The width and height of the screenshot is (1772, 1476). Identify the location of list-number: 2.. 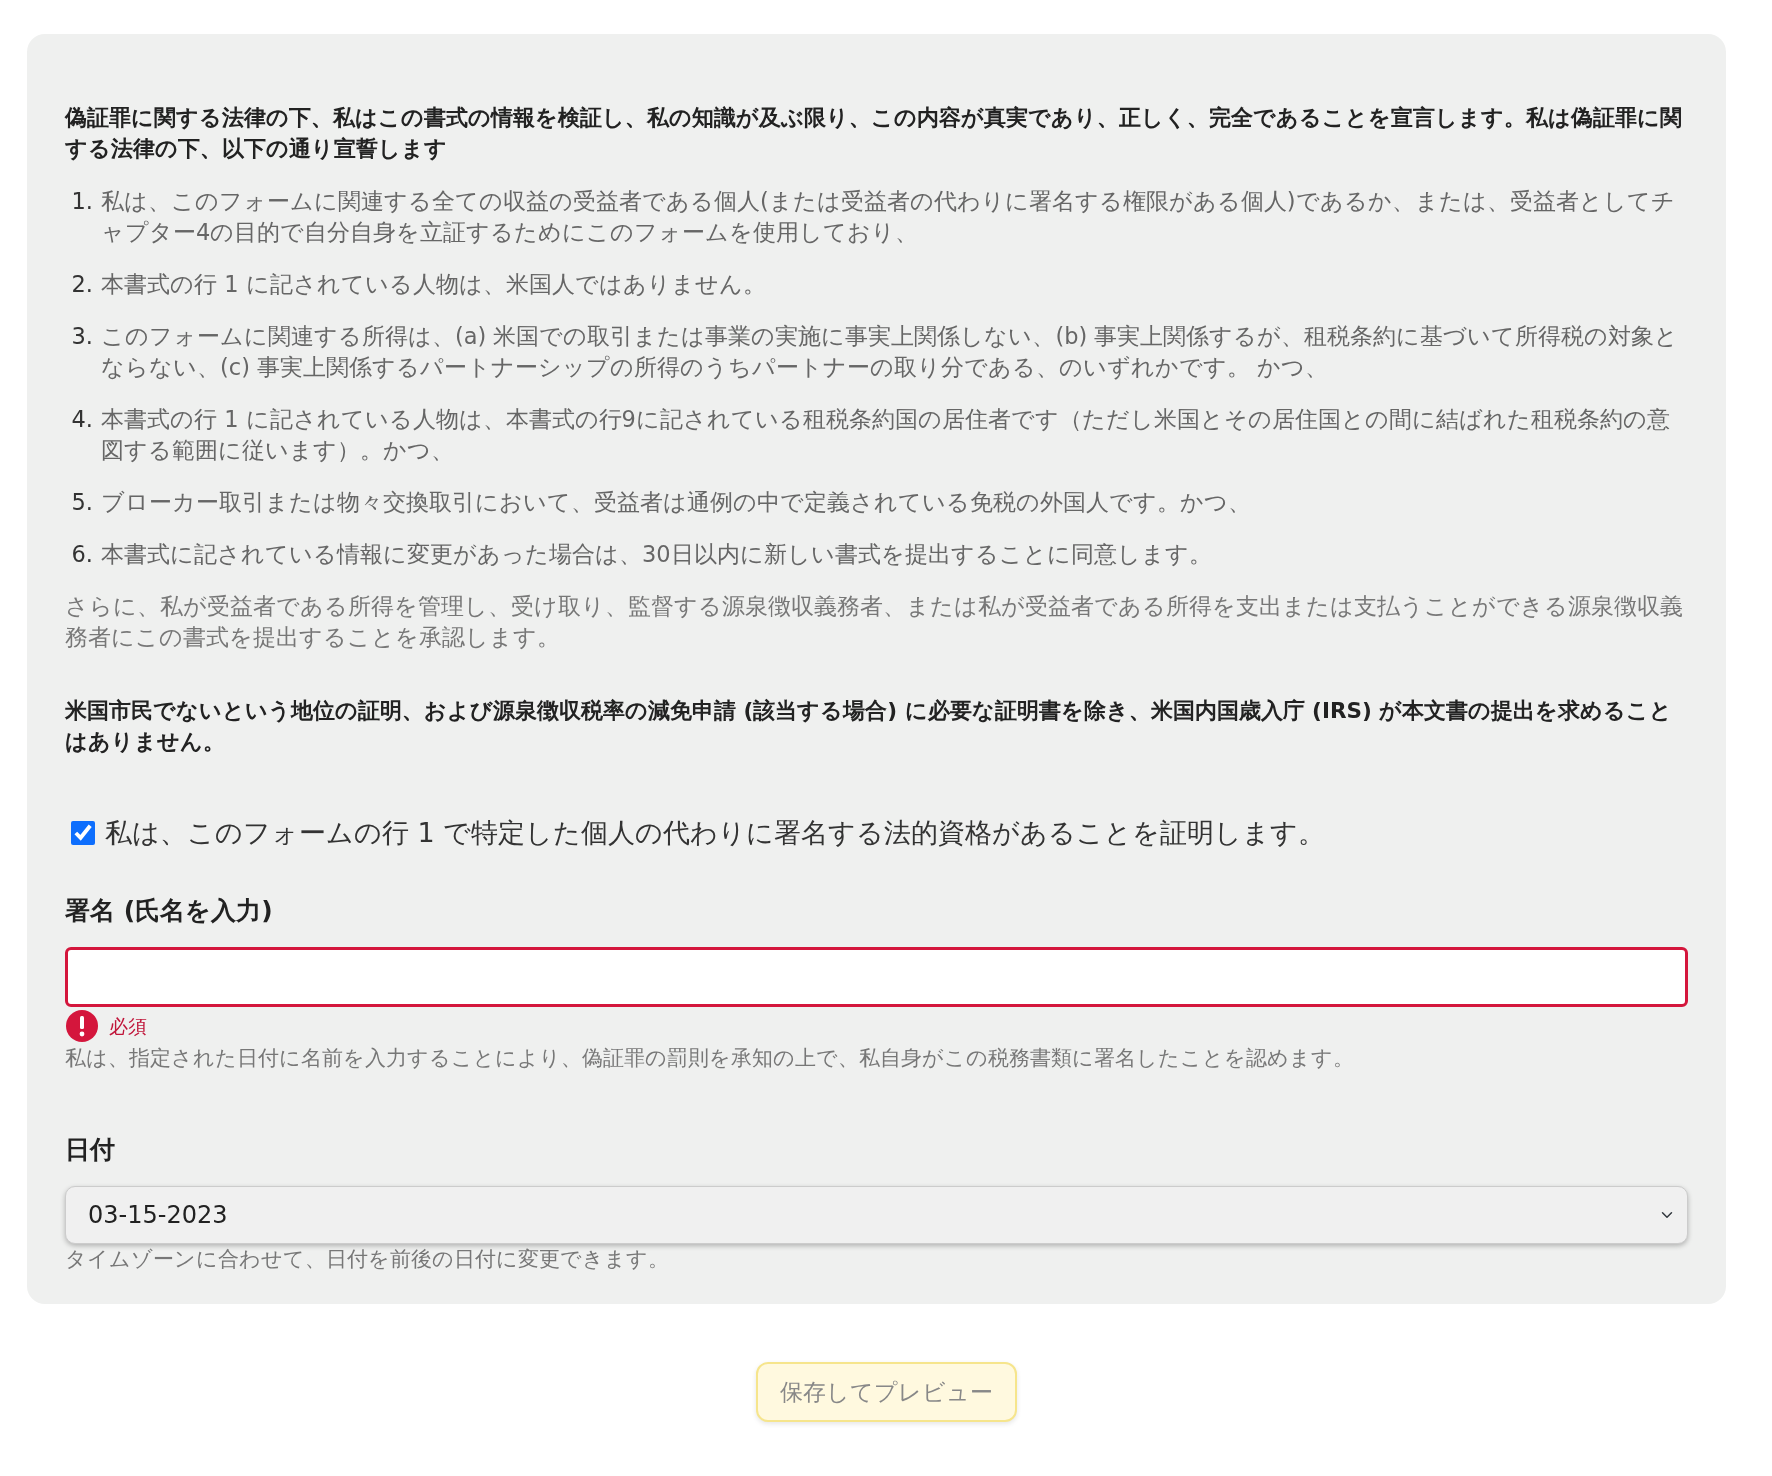
(82, 284).